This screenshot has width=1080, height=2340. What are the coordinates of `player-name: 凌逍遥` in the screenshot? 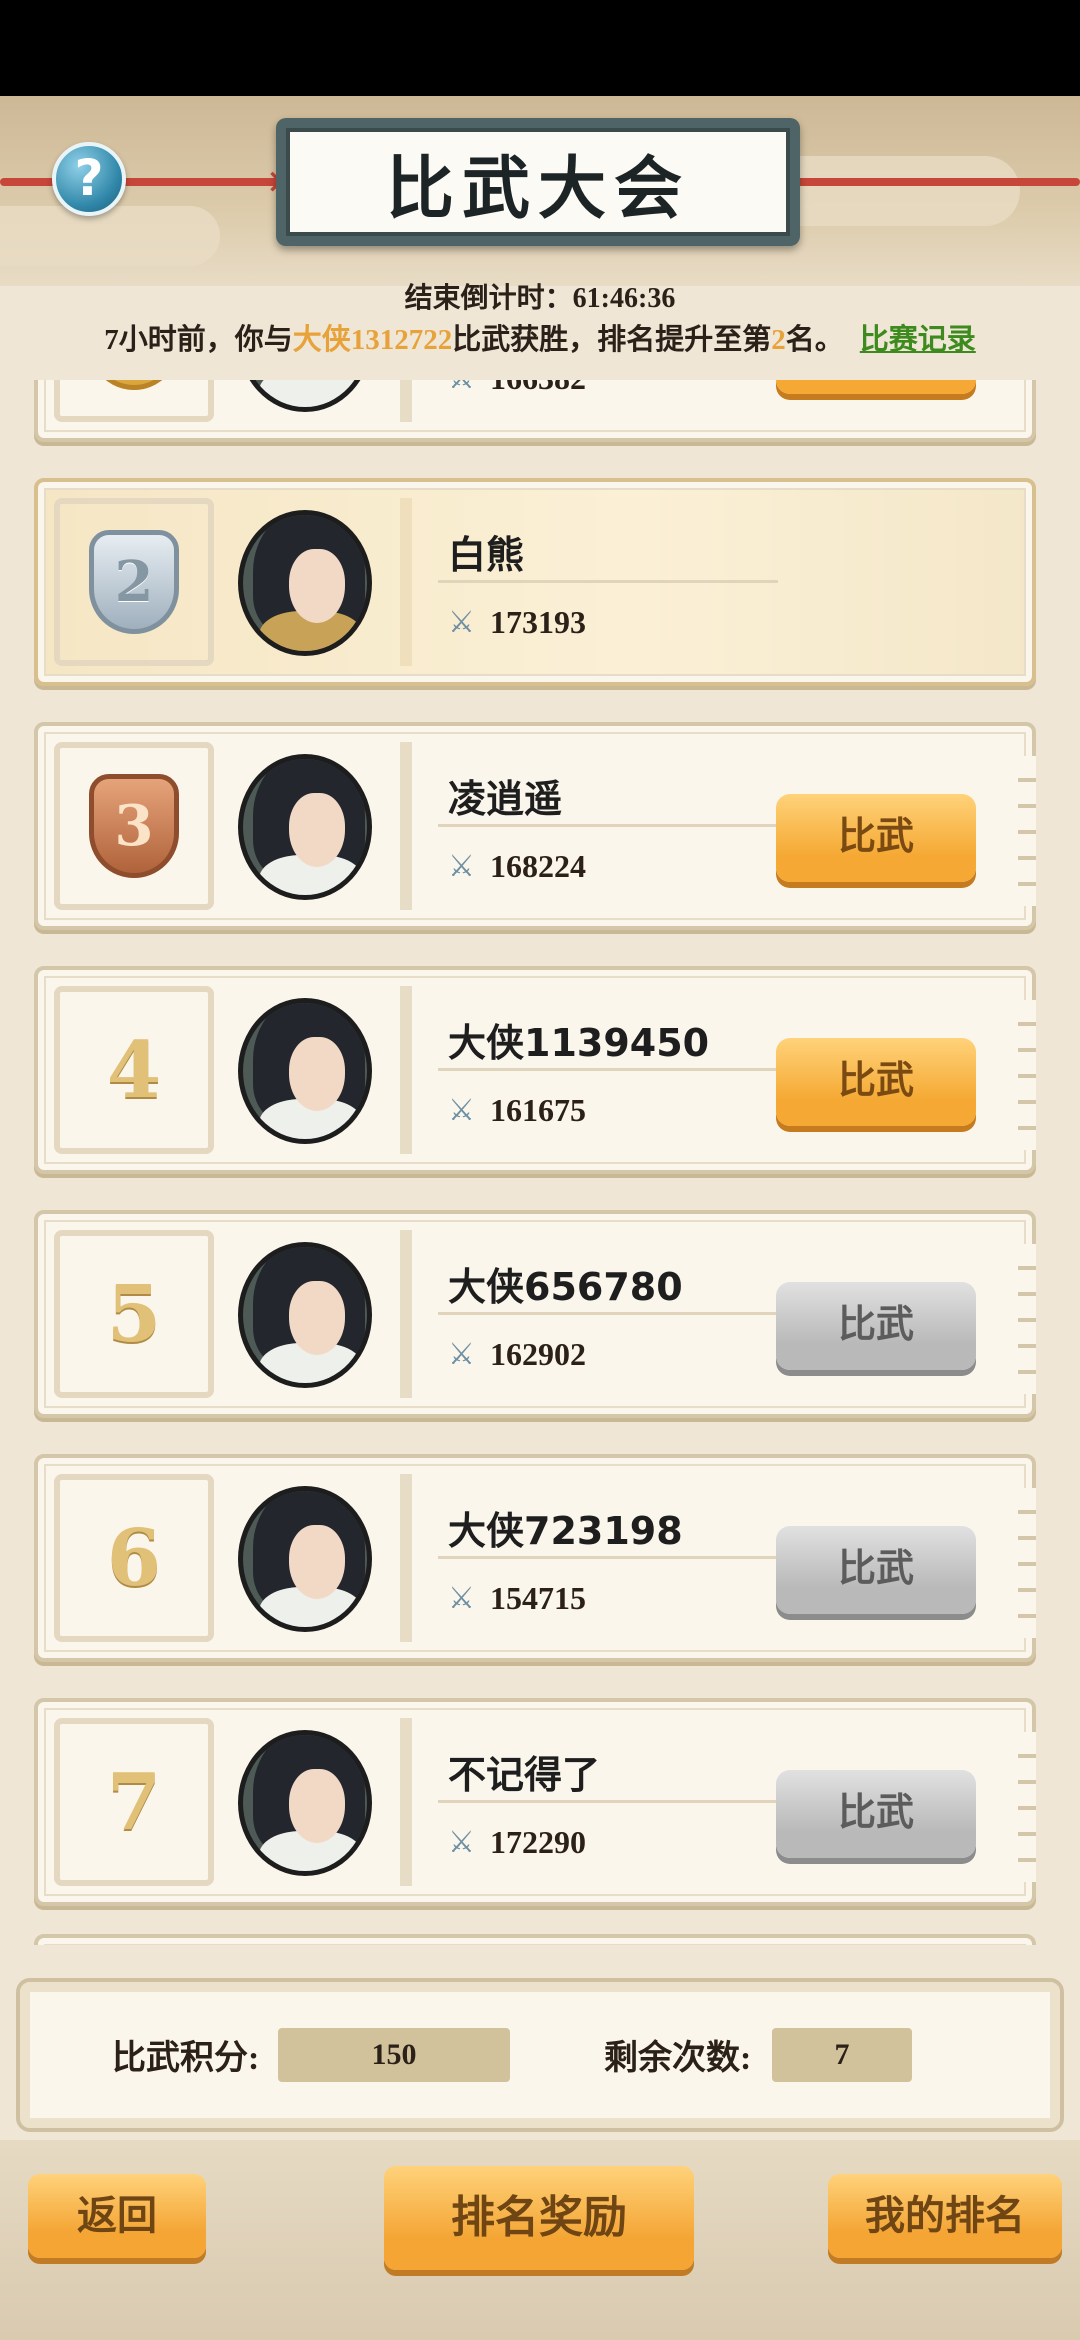 It's located at (505, 799).